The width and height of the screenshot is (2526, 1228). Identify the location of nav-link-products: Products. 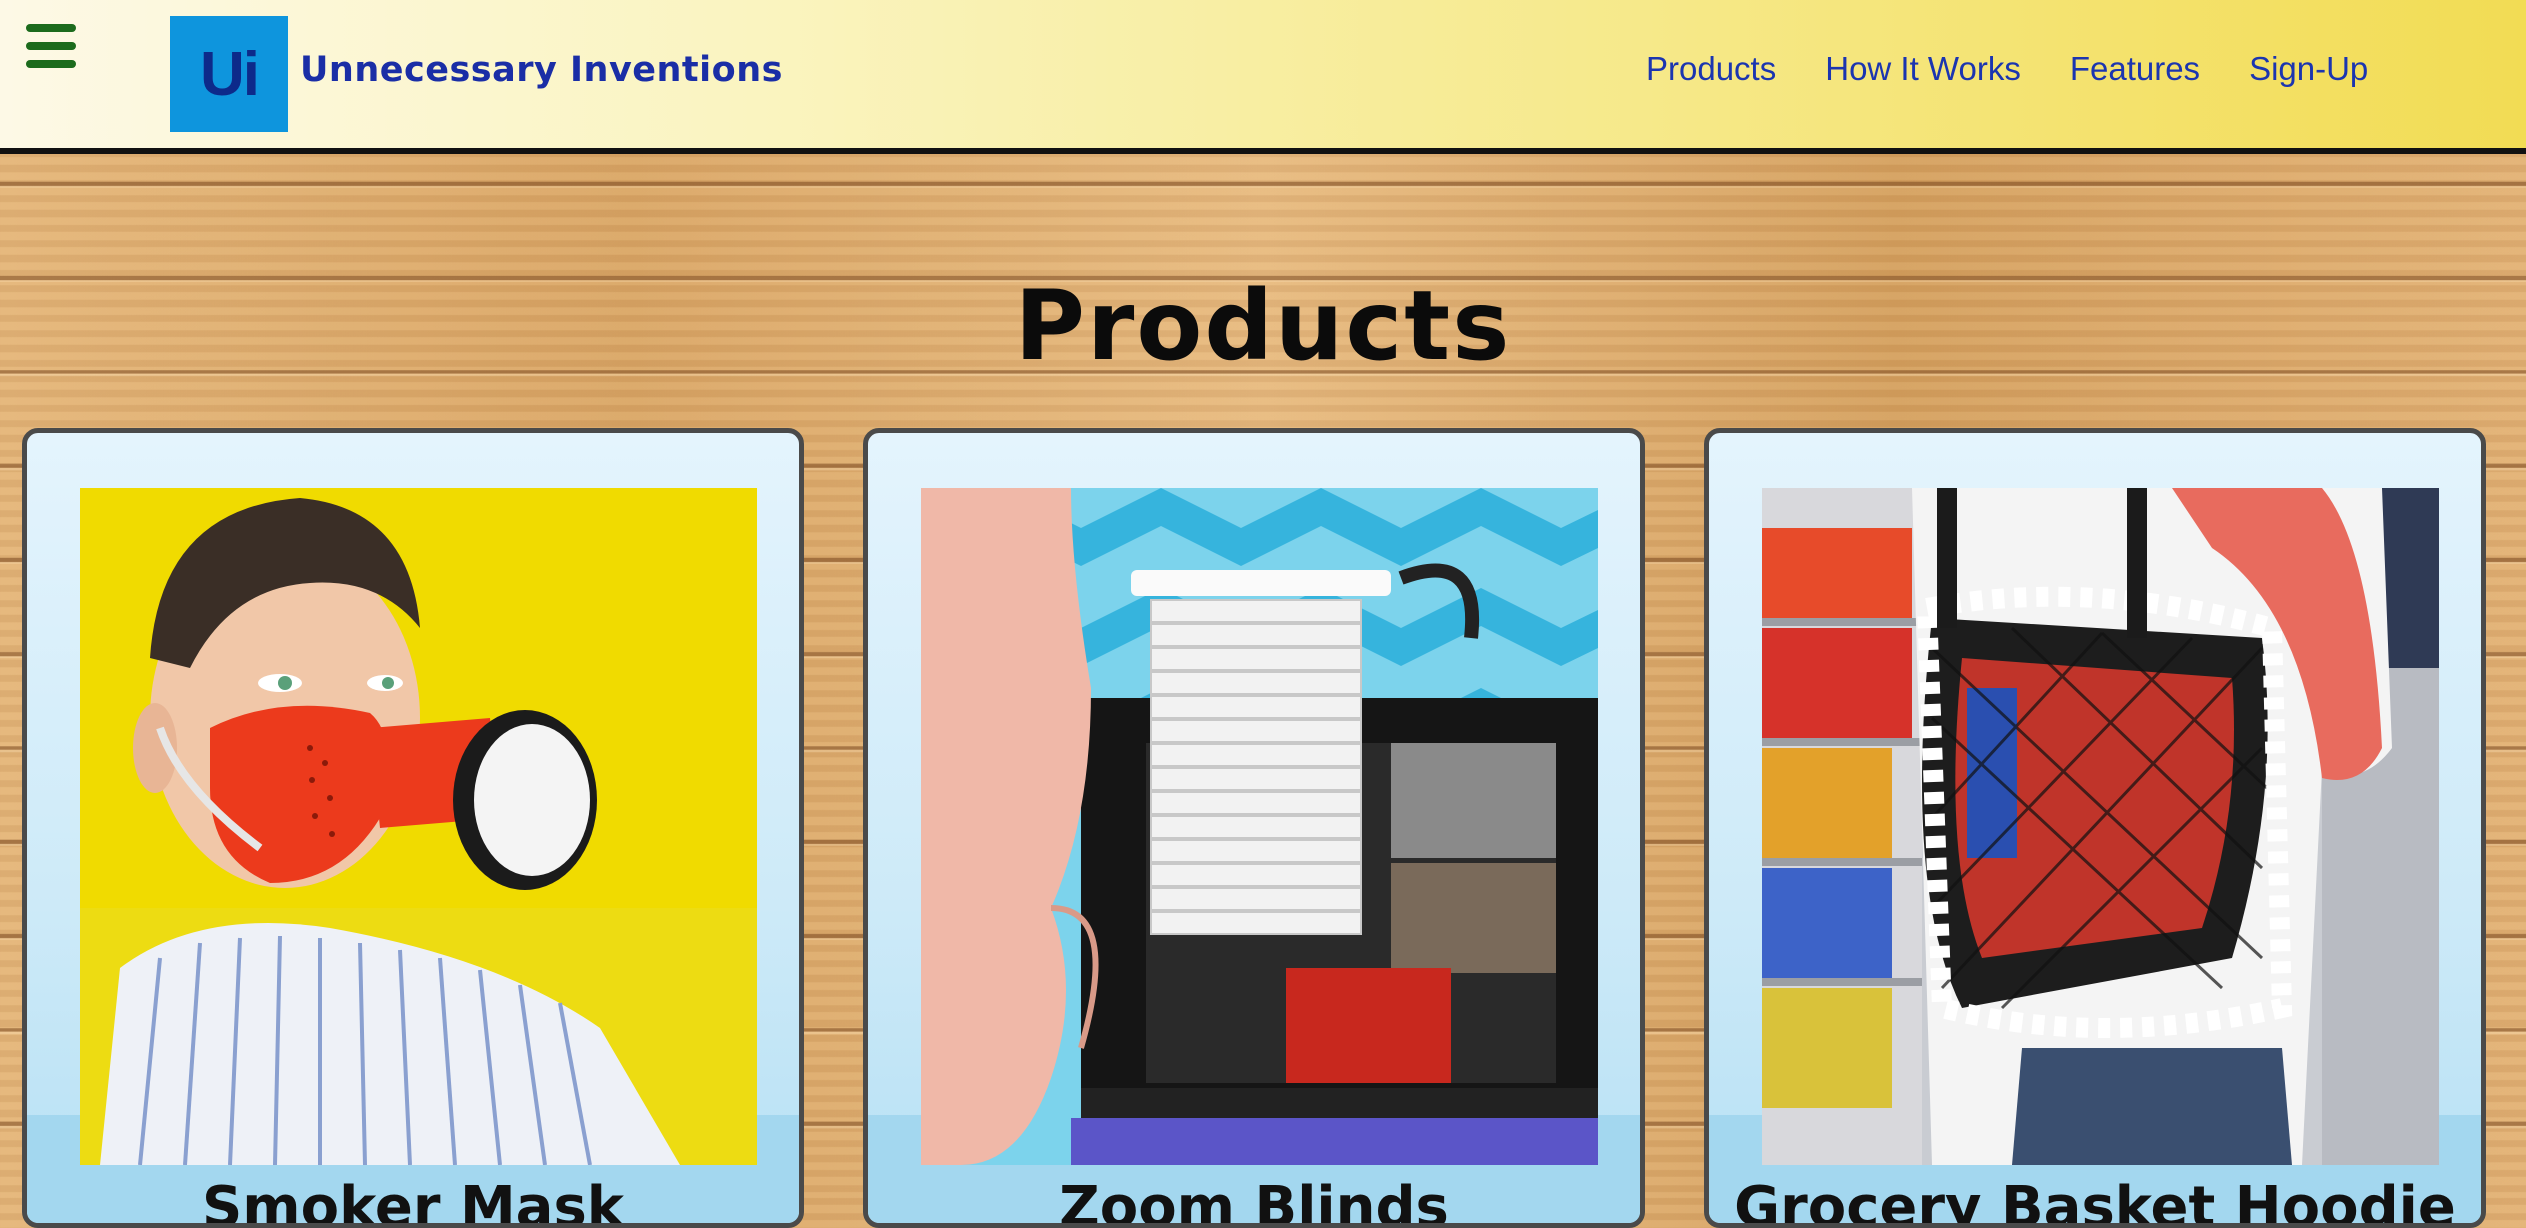
(1711, 69).